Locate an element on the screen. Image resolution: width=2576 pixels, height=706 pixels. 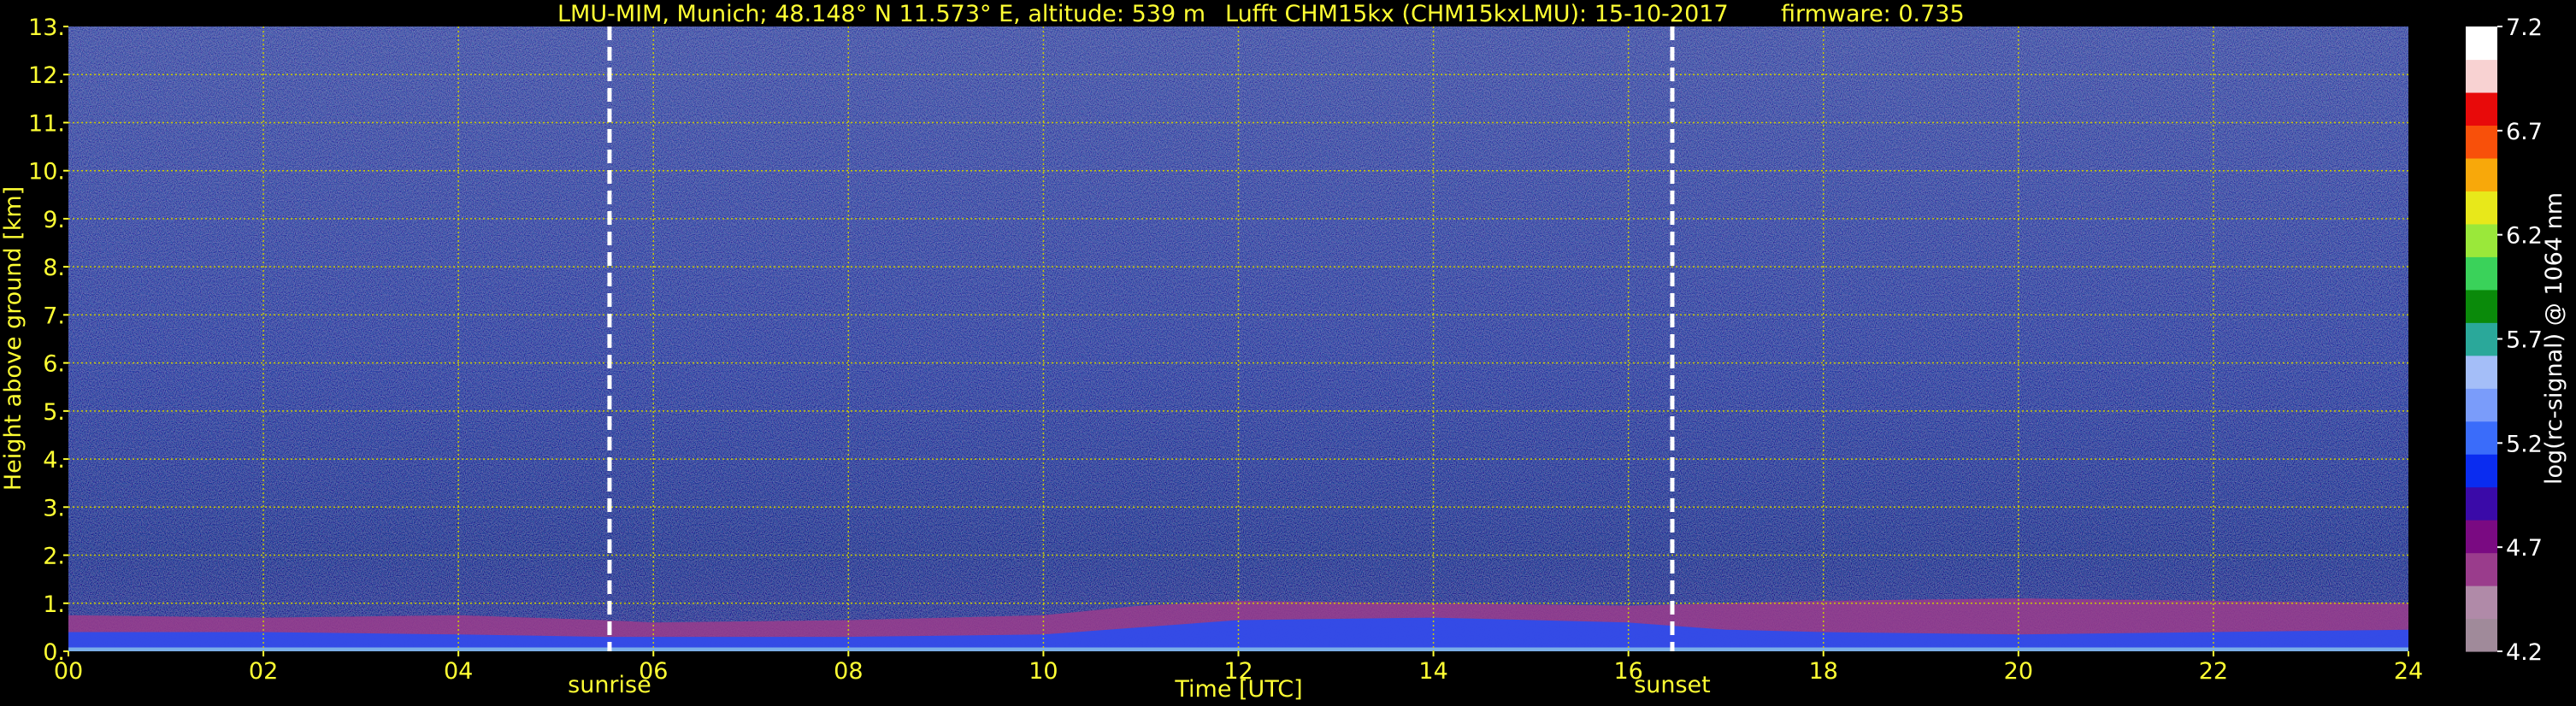
y-tick-label: 8. is located at coordinates (54, 268).